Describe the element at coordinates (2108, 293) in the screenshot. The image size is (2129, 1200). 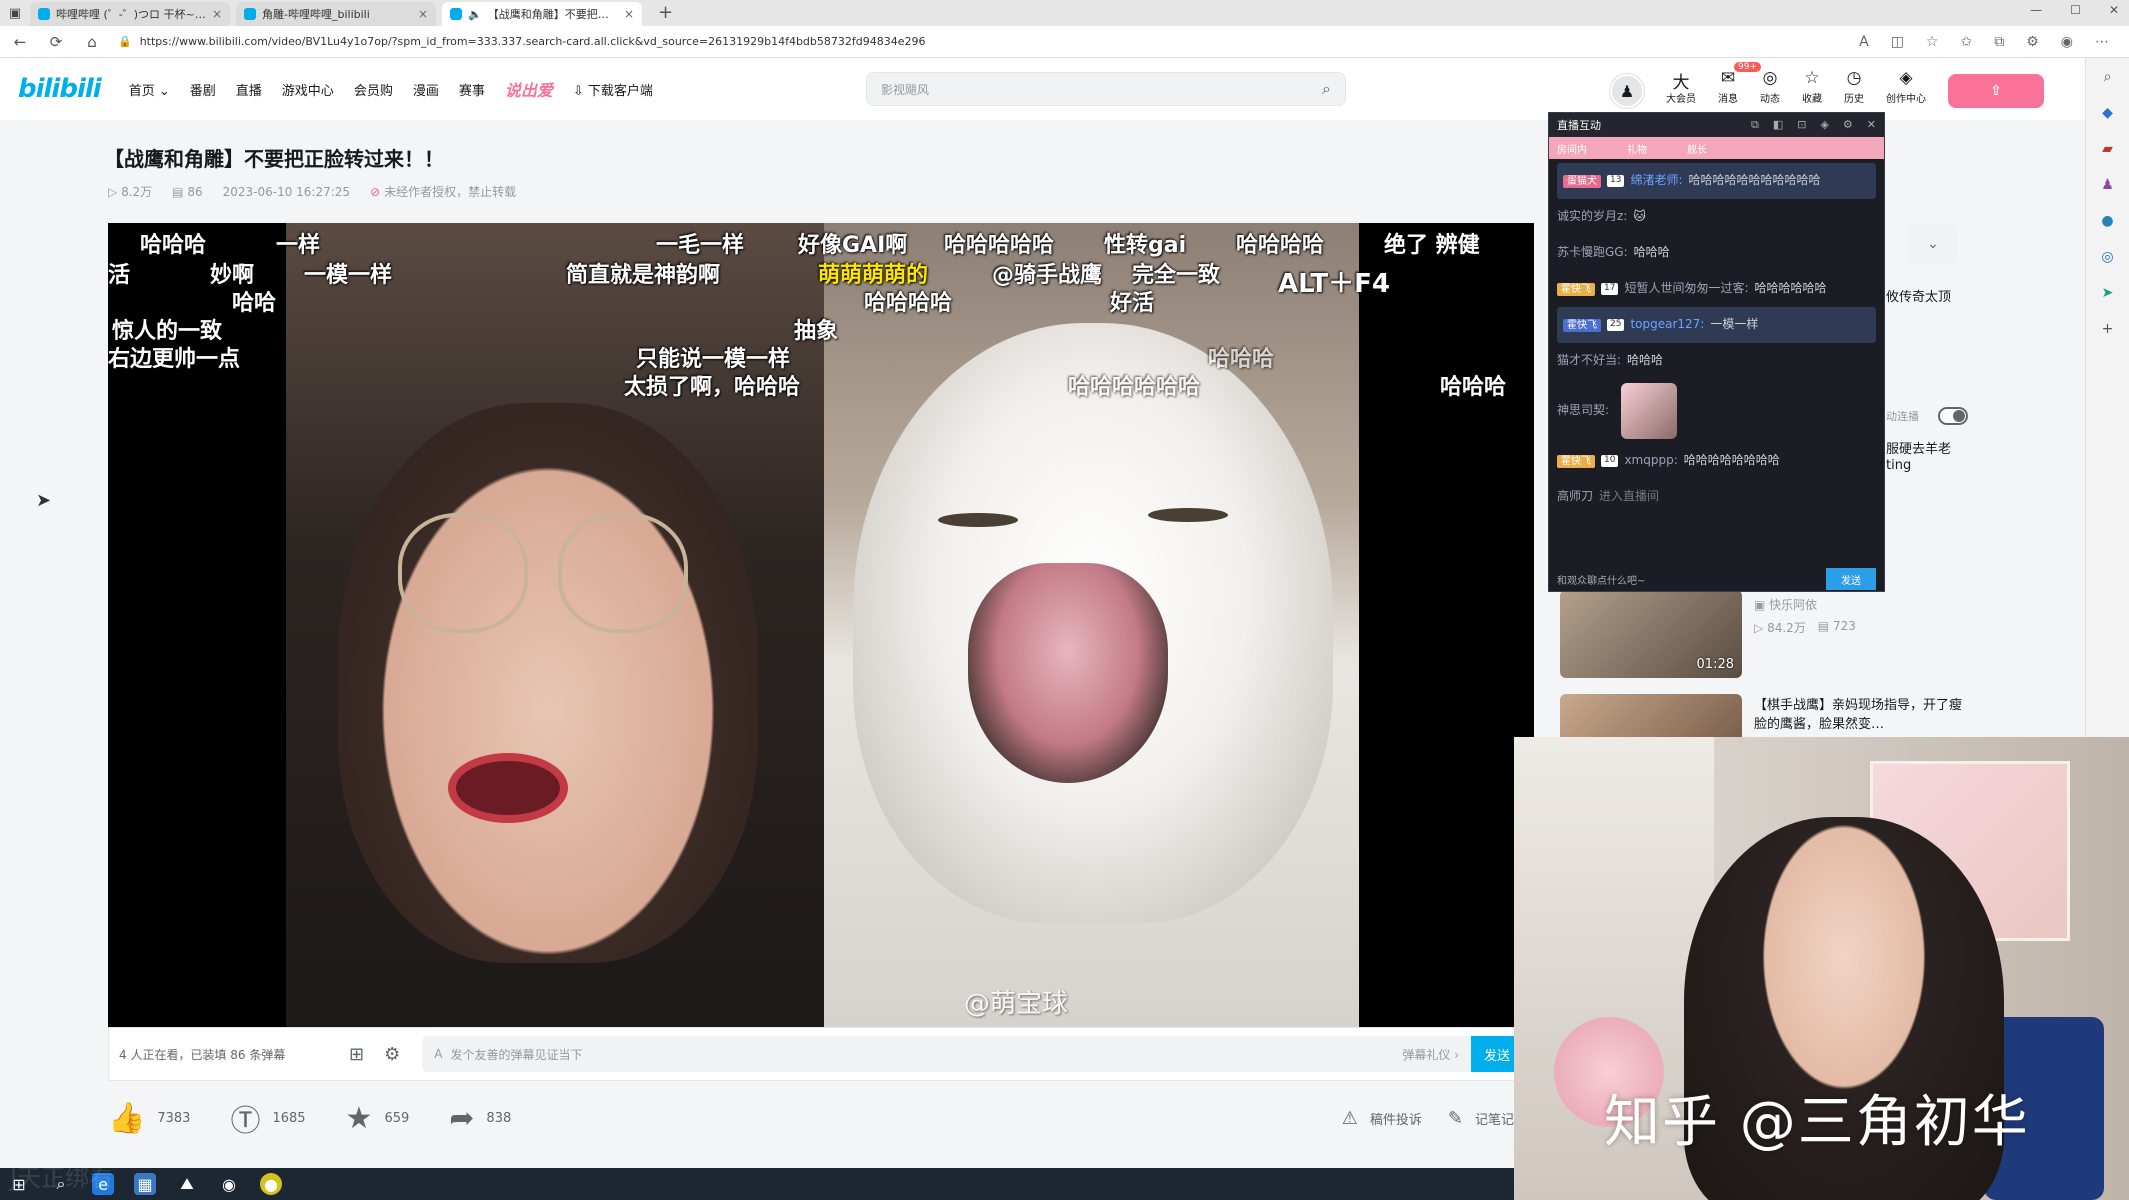
I see `sidebar-send-icon: ➤` at that location.